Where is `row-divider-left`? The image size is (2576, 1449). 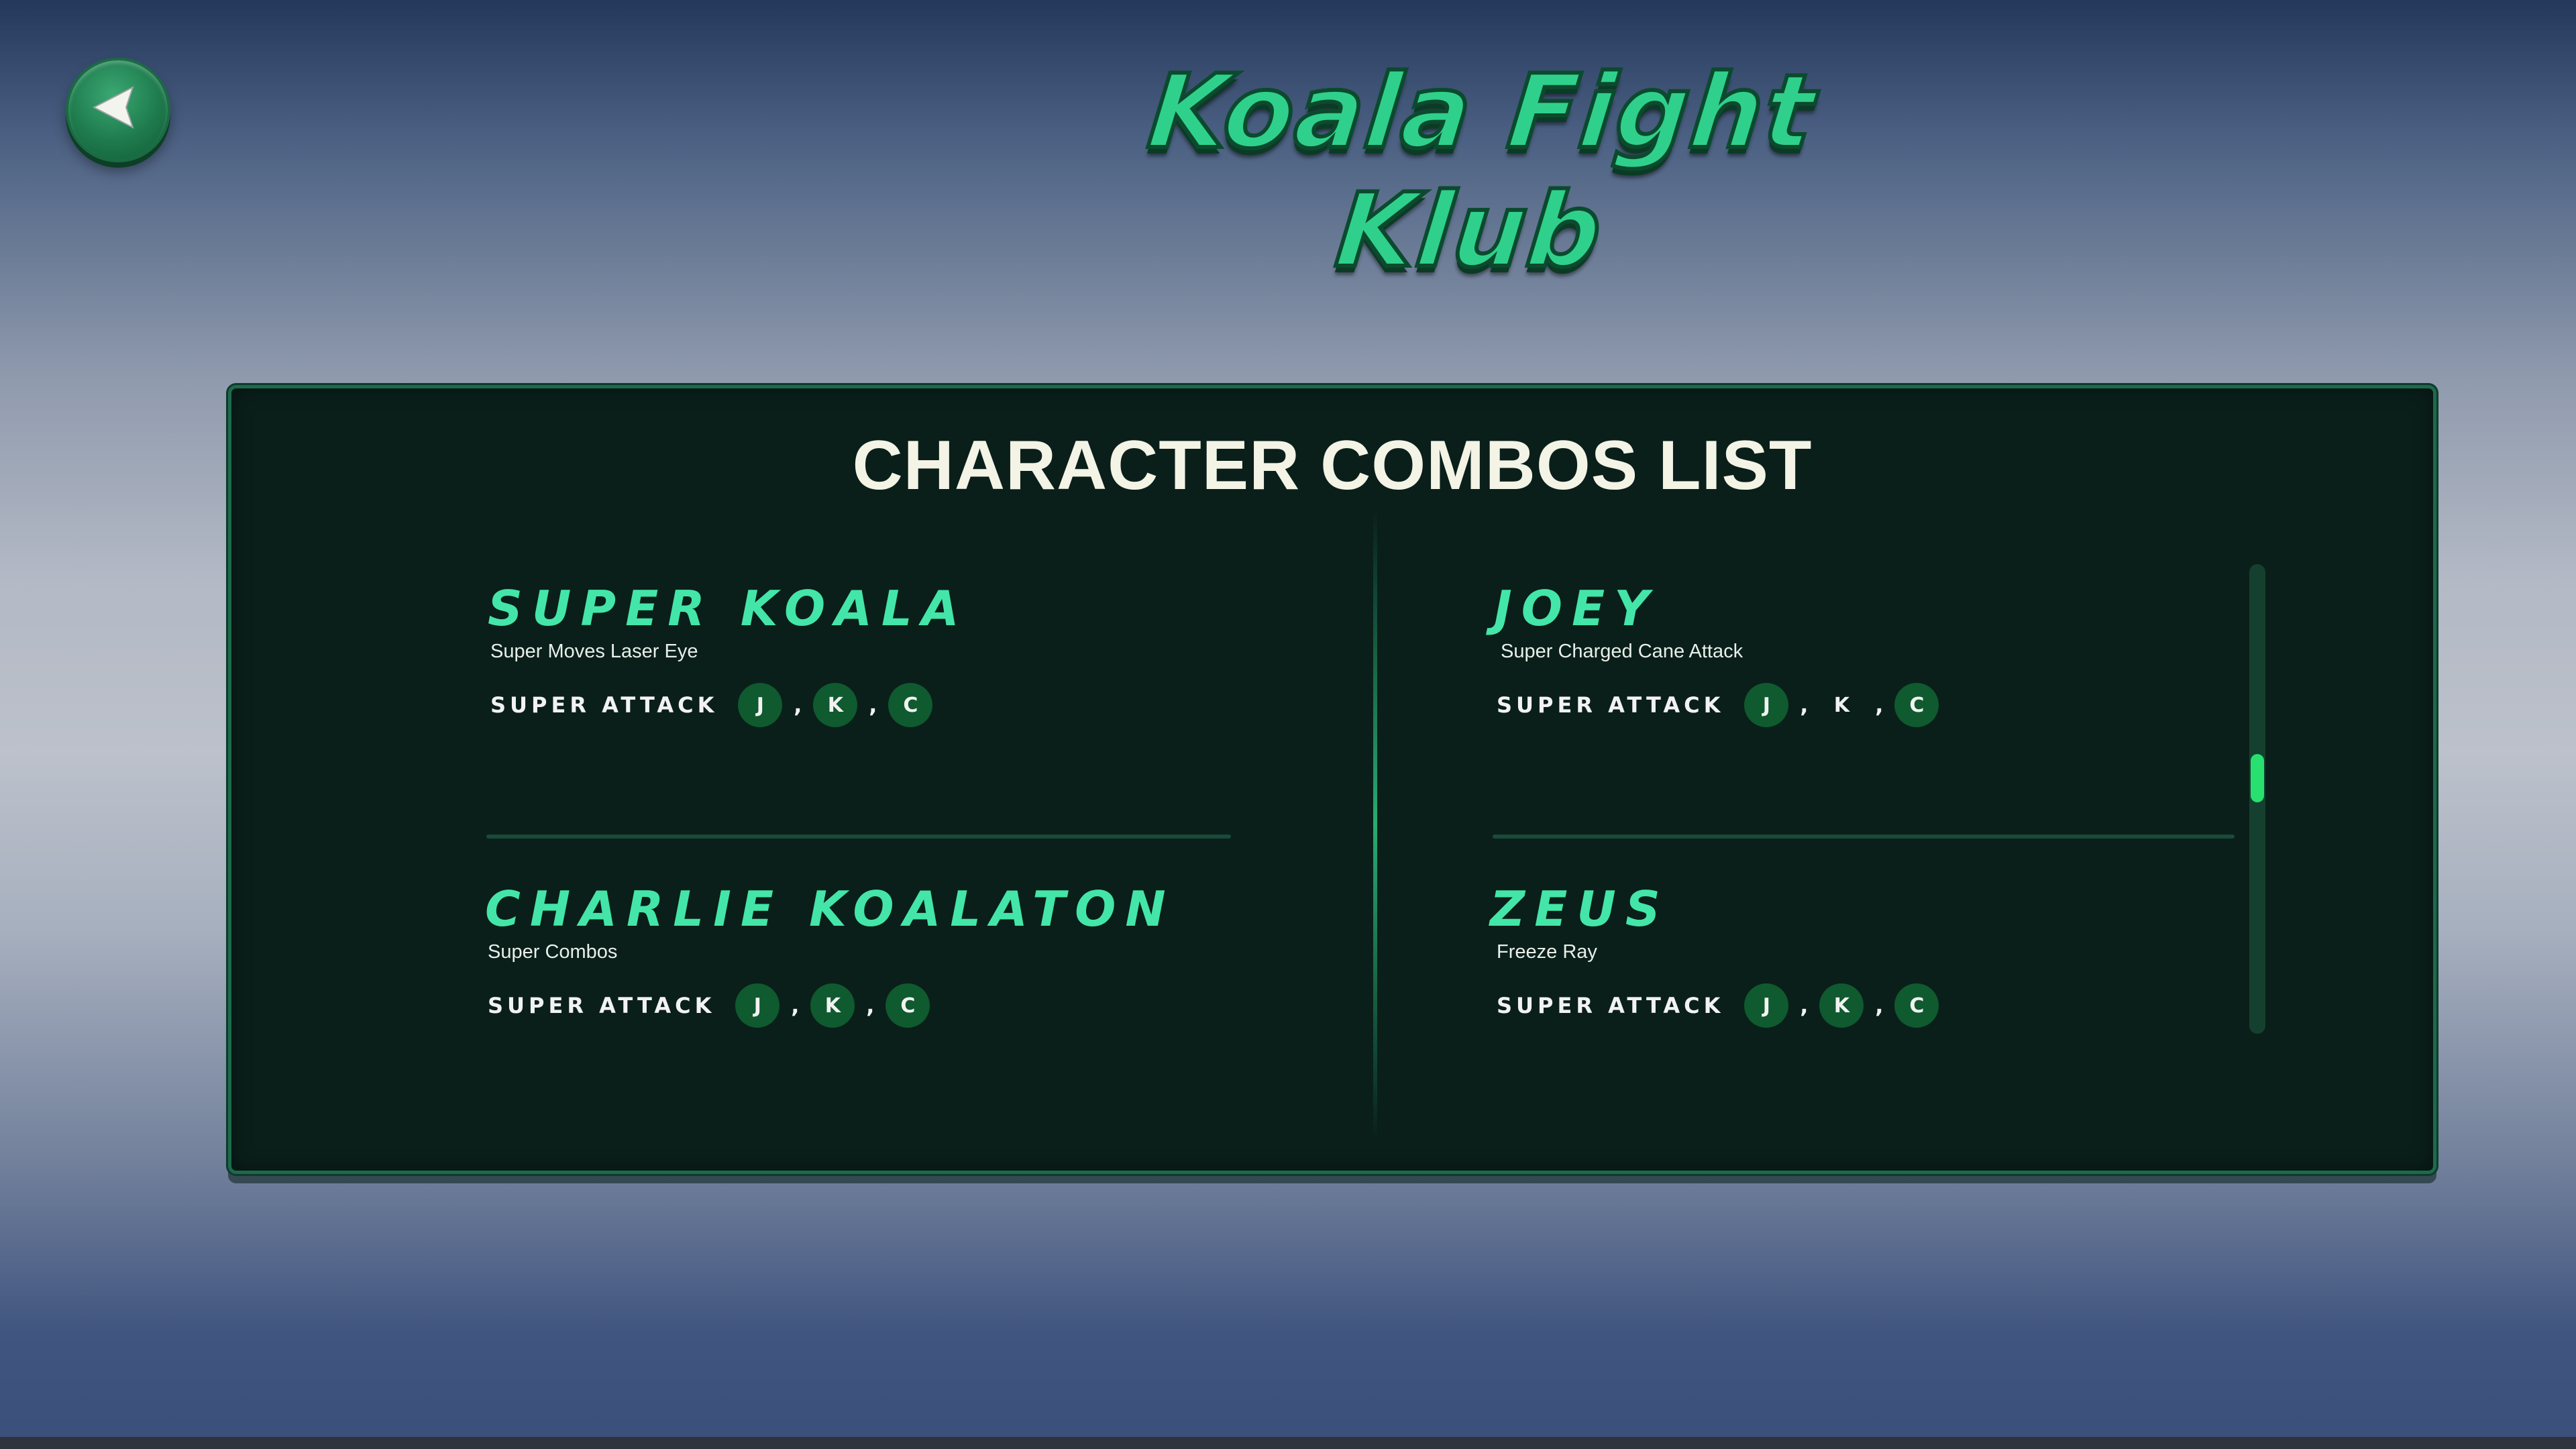
row-divider-left is located at coordinates (858, 837).